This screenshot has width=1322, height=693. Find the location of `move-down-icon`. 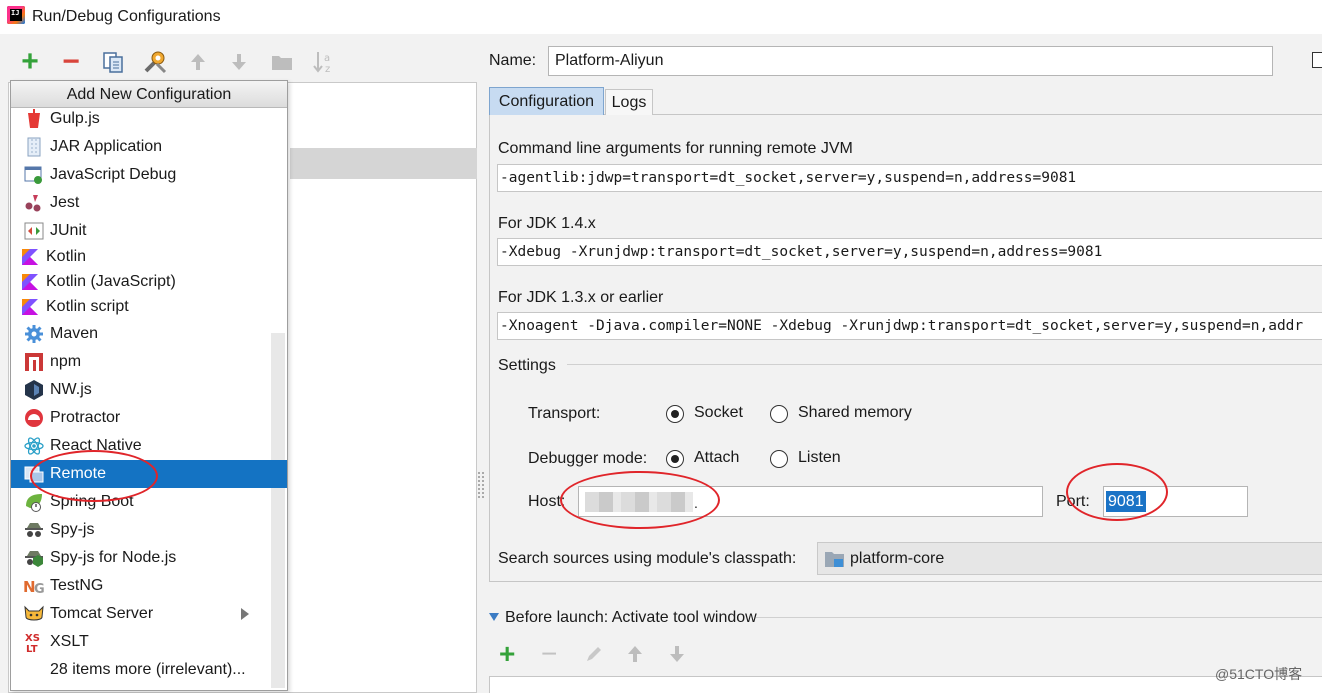

move-down-icon is located at coordinates (239, 62).